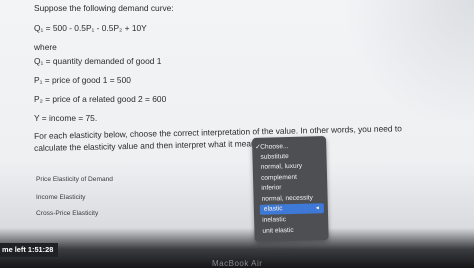 The image size is (474, 268). What do you see at coordinates (317, 208) in the screenshot?
I see `pointer-arrow-icon: ◄` at bounding box center [317, 208].